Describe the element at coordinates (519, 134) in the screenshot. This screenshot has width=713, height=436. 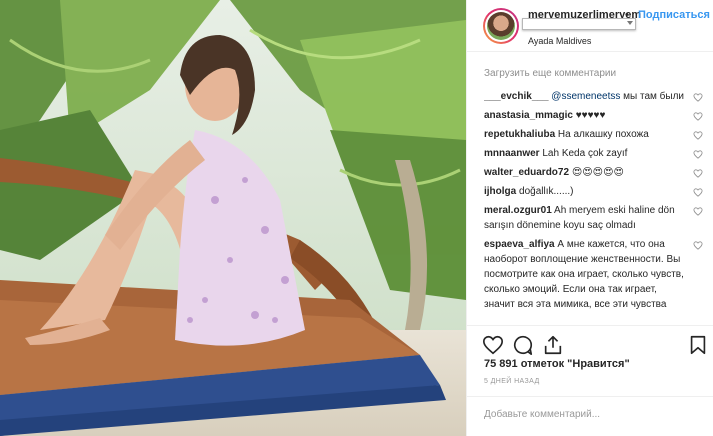
I see `comment-username: repetukhaliuba` at that location.